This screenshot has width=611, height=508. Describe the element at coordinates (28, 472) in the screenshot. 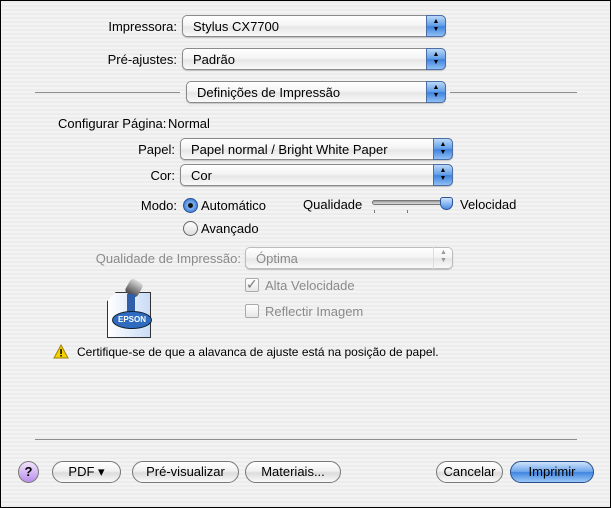

I see `help-button: ?` at that location.